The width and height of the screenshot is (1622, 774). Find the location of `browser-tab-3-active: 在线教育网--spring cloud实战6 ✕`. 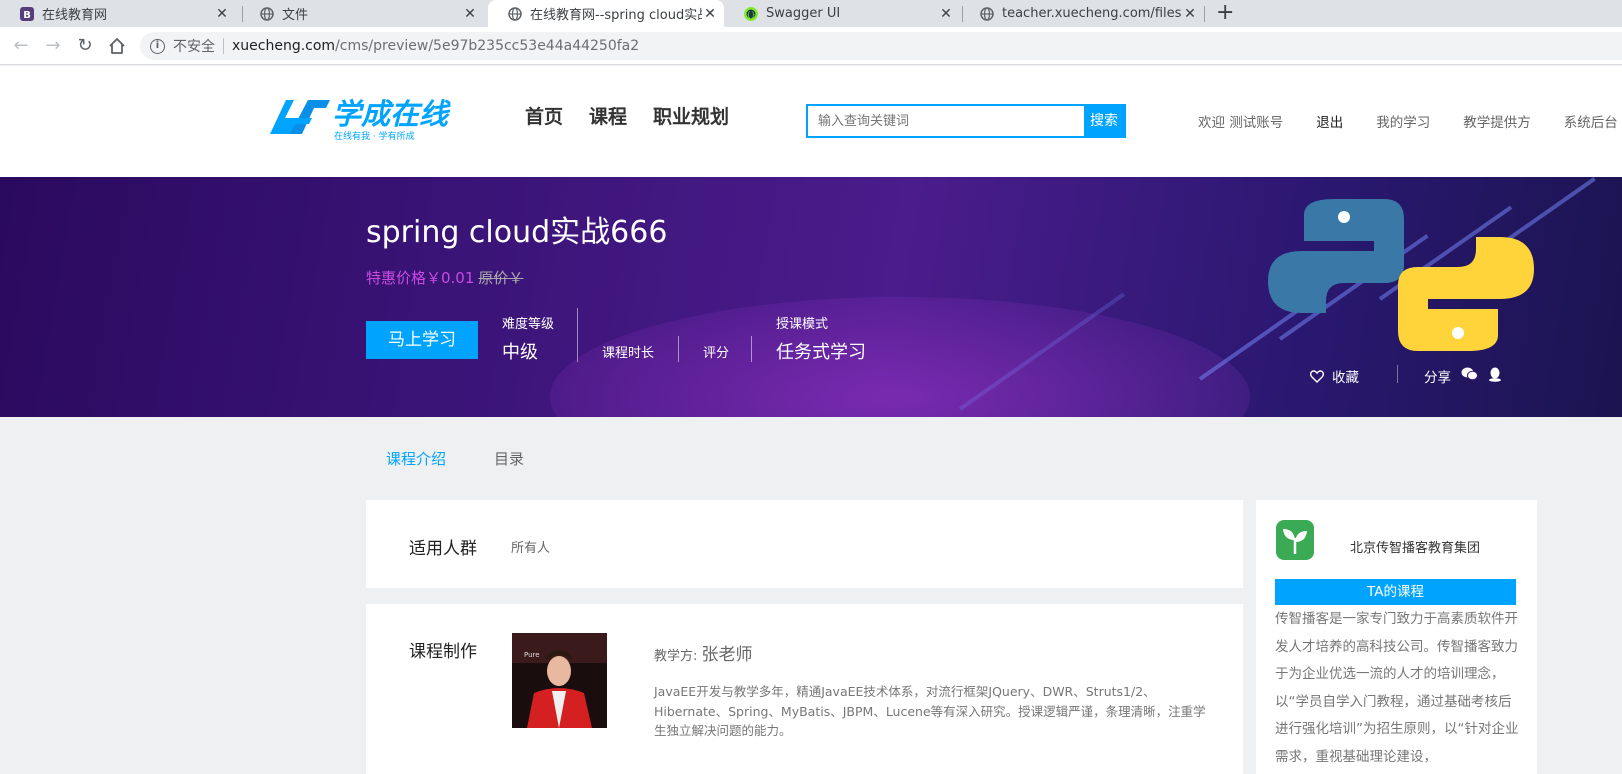

browser-tab-3-active: 在线教育网--spring cloud实战6 ✕ is located at coordinates (606, 13).